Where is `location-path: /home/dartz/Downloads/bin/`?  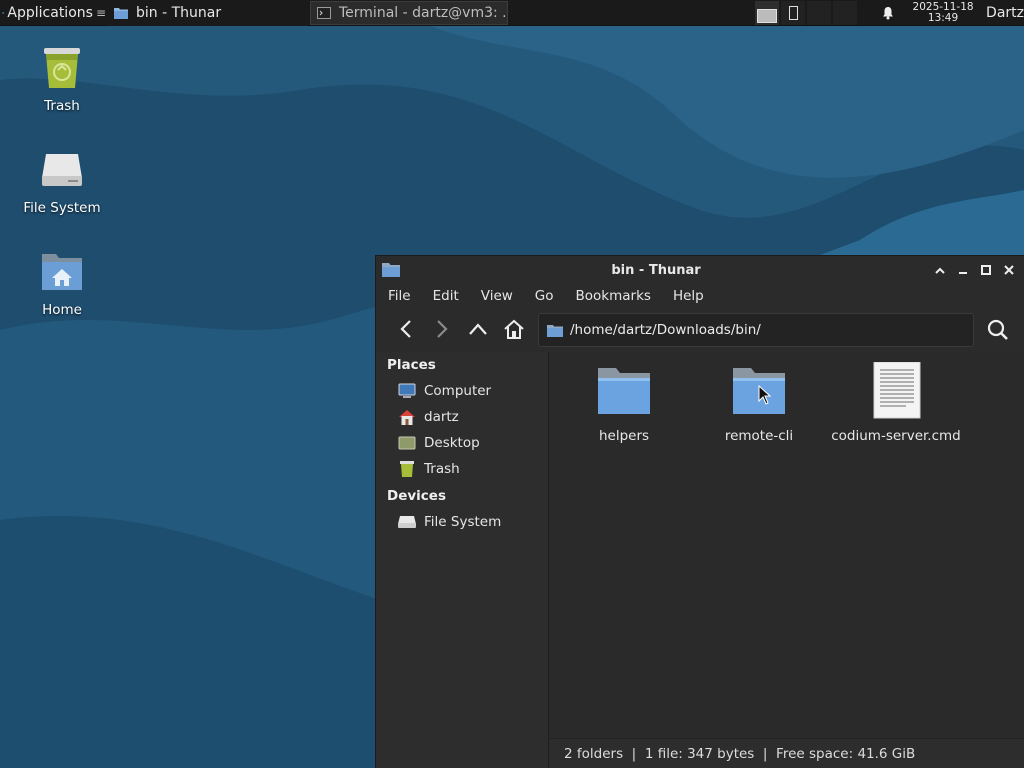 location-path: /home/dartz/Downloads/bin/ is located at coordinates (665, 330).